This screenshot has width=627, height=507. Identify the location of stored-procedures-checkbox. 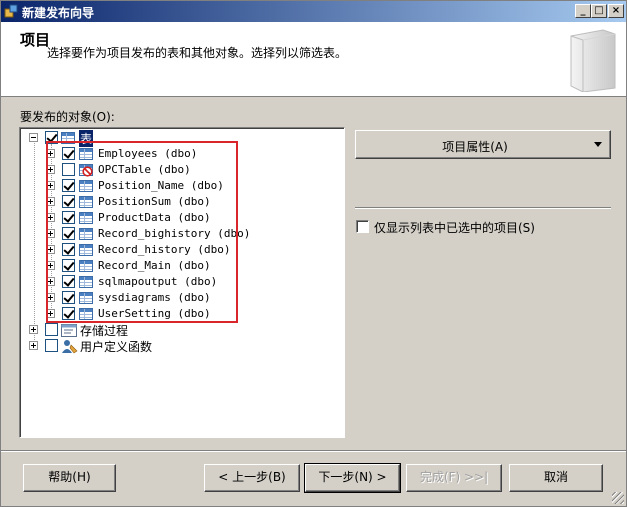
(51, 329).